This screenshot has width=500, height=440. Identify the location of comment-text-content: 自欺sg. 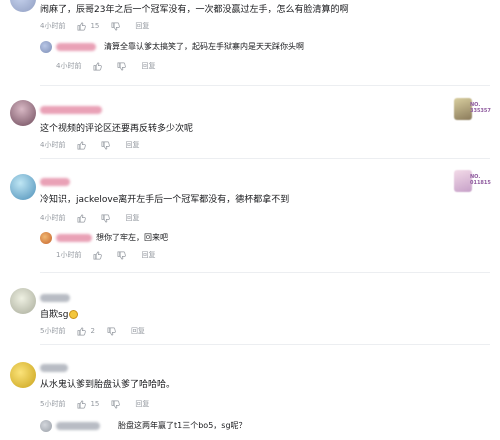
(54, 315).